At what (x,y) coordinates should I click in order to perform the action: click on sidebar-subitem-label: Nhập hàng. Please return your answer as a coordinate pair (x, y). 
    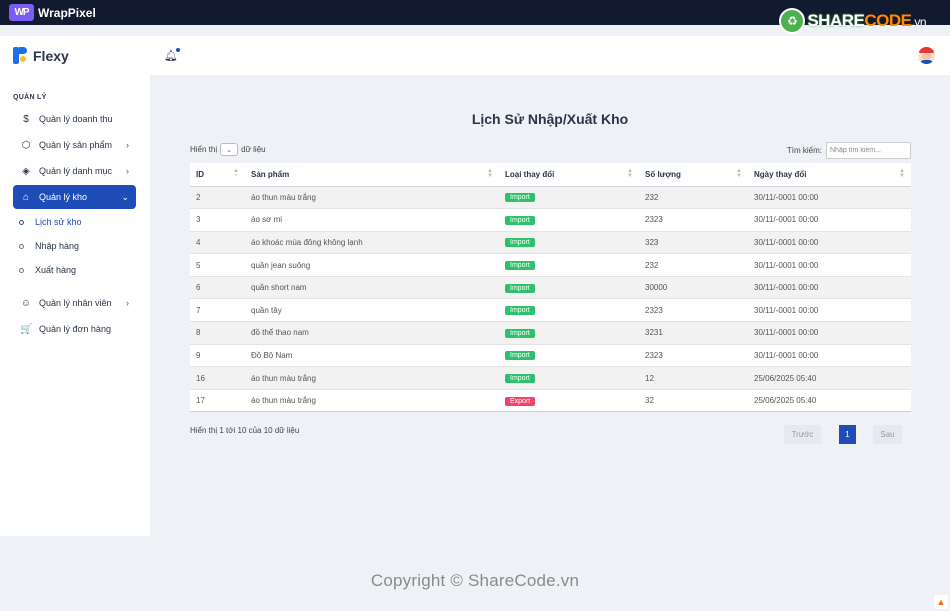
    Looking at the image, I should click on (57, 246).